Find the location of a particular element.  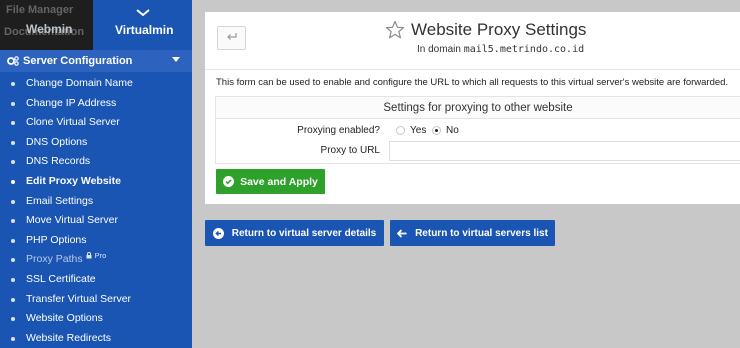

sidebar-item-php-options: PHP Options is located at coordinates (96, 241).